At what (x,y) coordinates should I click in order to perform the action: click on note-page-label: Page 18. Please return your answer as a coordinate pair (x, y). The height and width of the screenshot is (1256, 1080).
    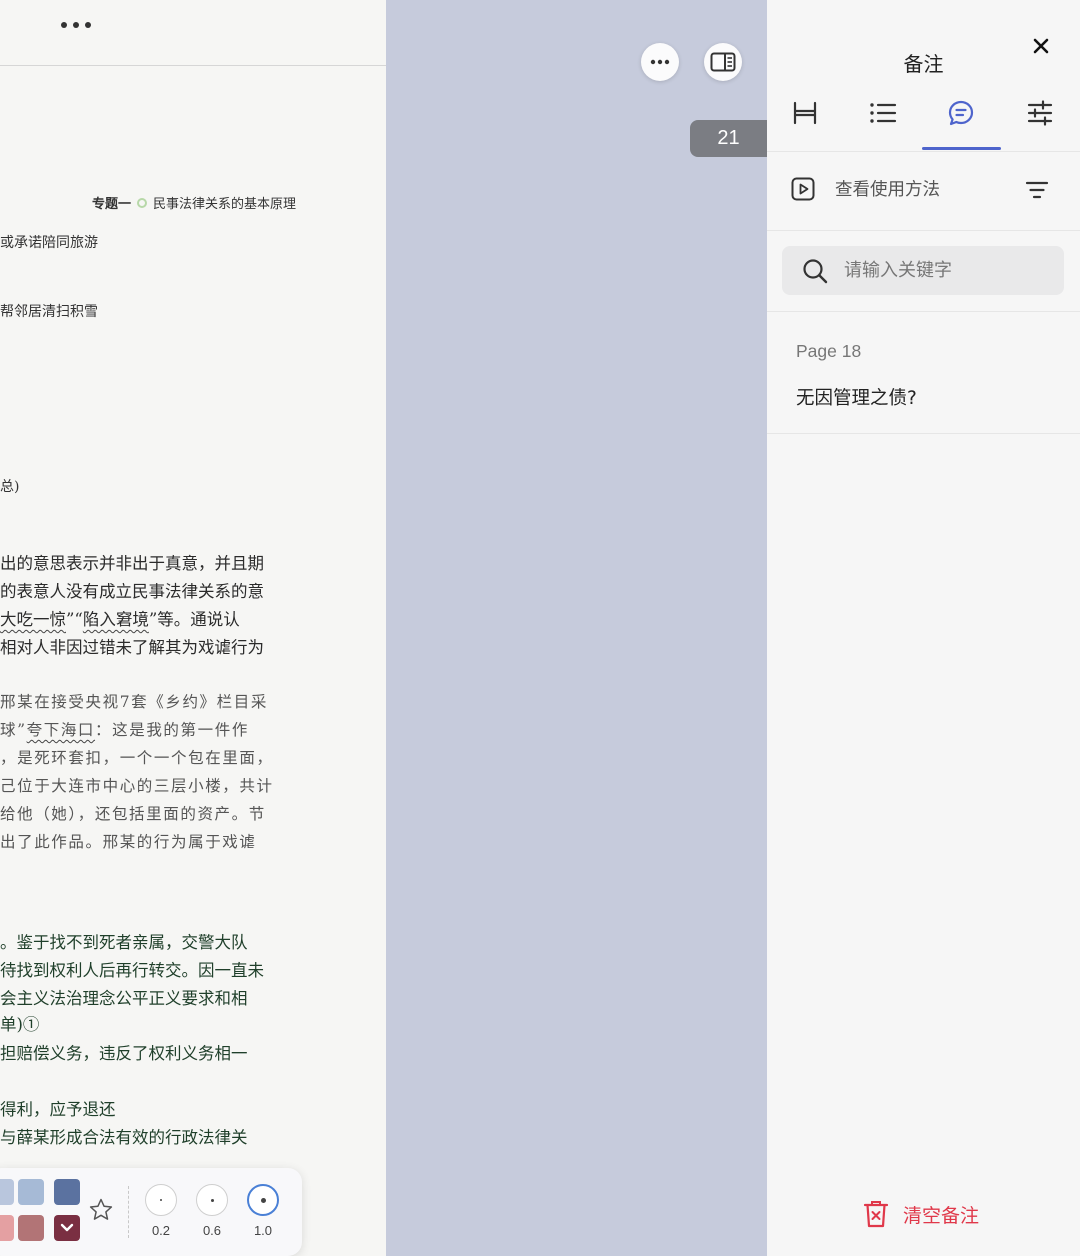
    Looking at the image, I should click on (829, 351).